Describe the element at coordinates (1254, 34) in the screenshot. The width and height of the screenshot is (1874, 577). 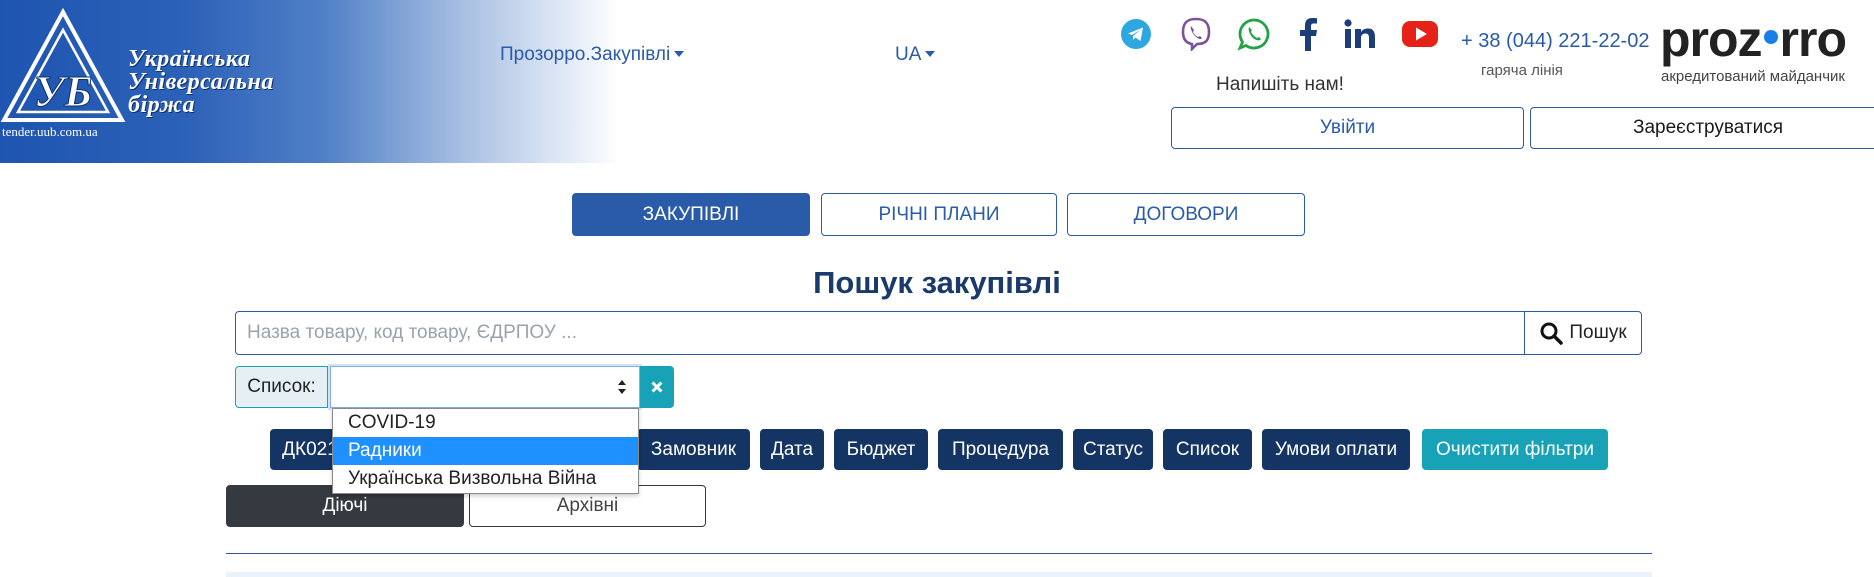
I see `whatsapp-icon` at that location.